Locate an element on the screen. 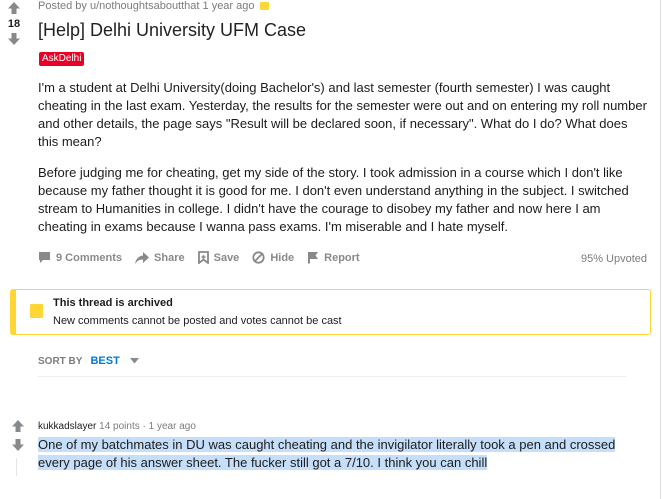  sort-divider is located at coordinates (332, 376).